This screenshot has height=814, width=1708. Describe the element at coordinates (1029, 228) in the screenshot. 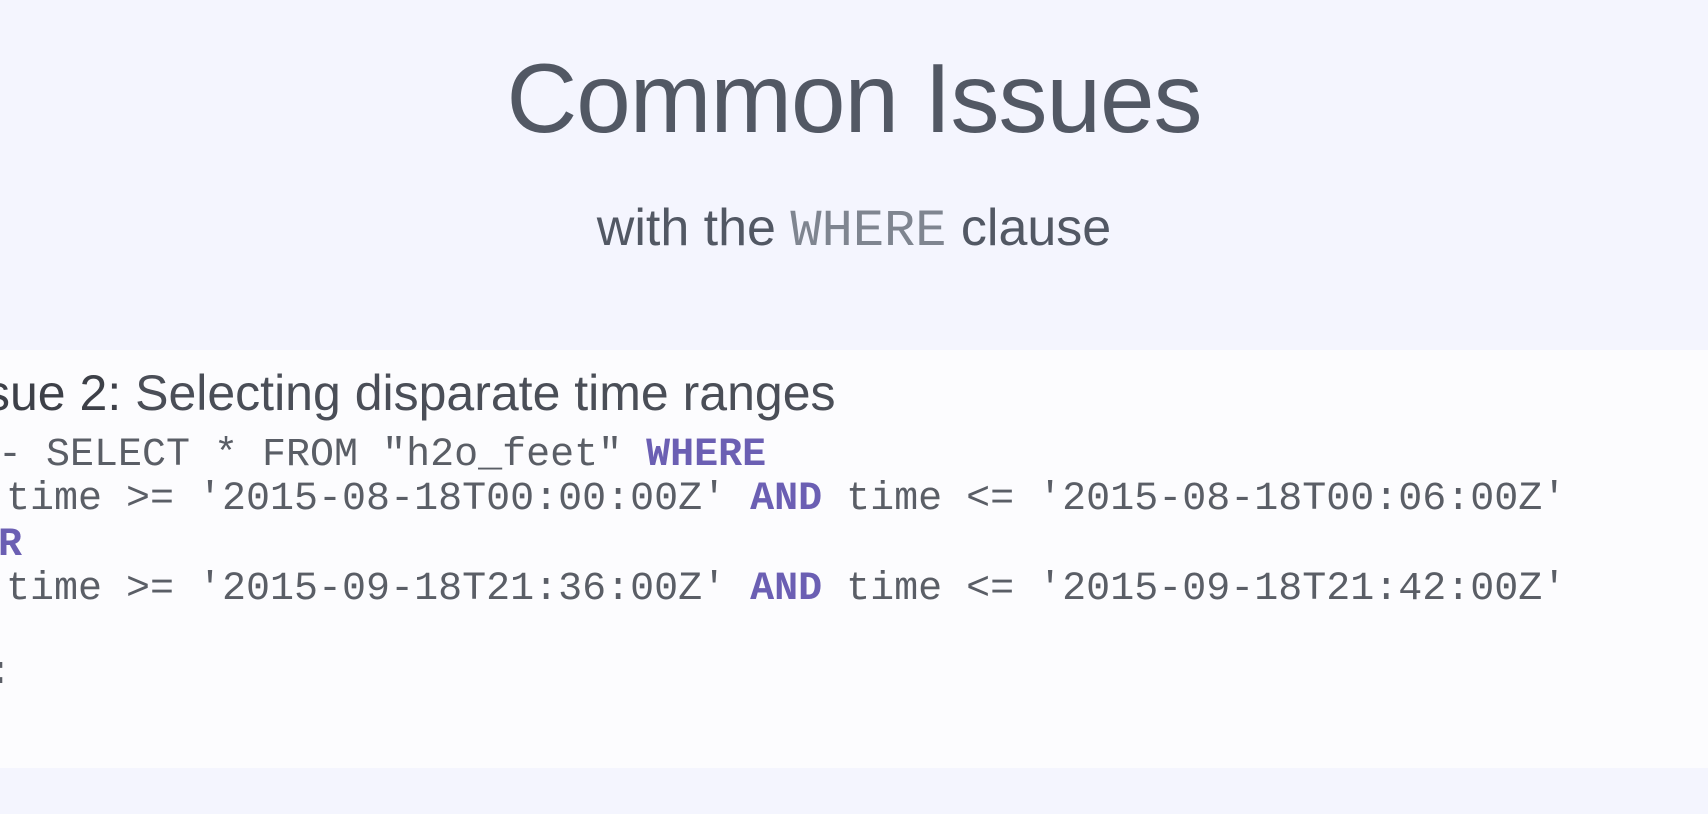

I see `subtitle-suffix: clause` at that location.